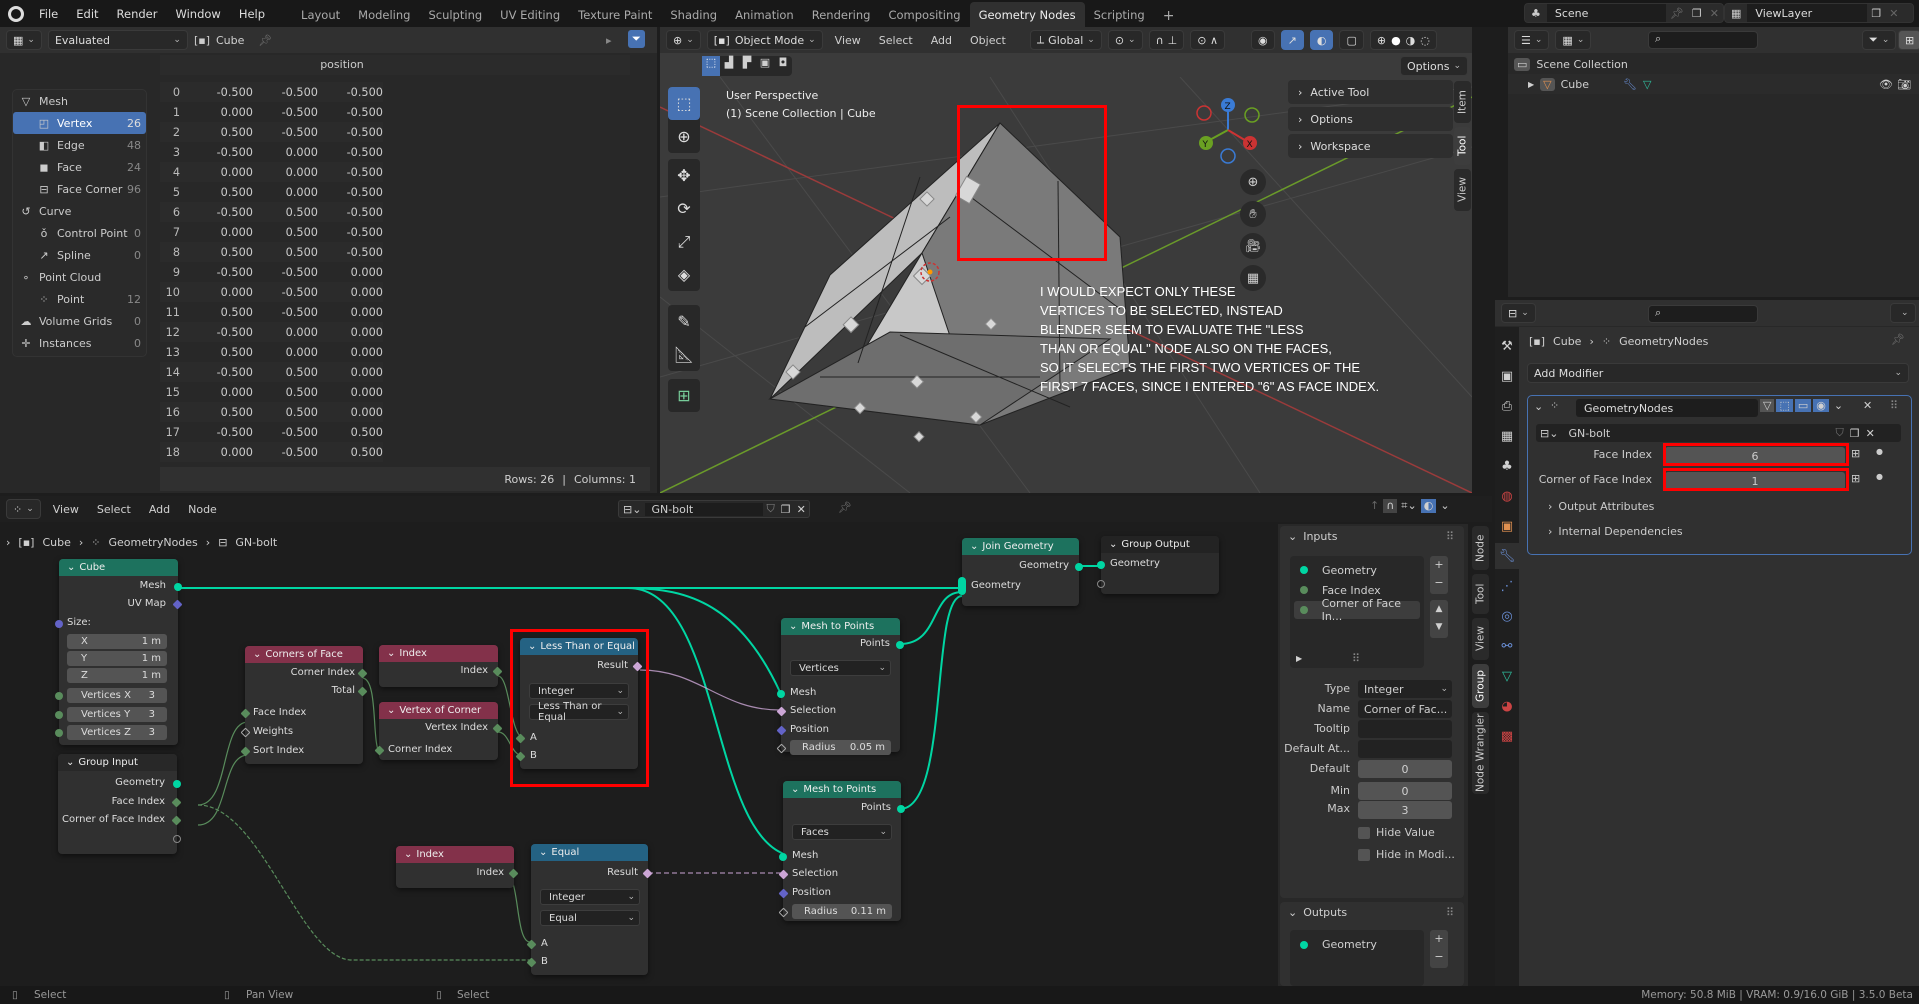 Image resolution: width=1919 pixels, height=1004 pixels. Describe the element at coordinates (848, 40) in the screenshot. I see `menu-view: View` at that location.